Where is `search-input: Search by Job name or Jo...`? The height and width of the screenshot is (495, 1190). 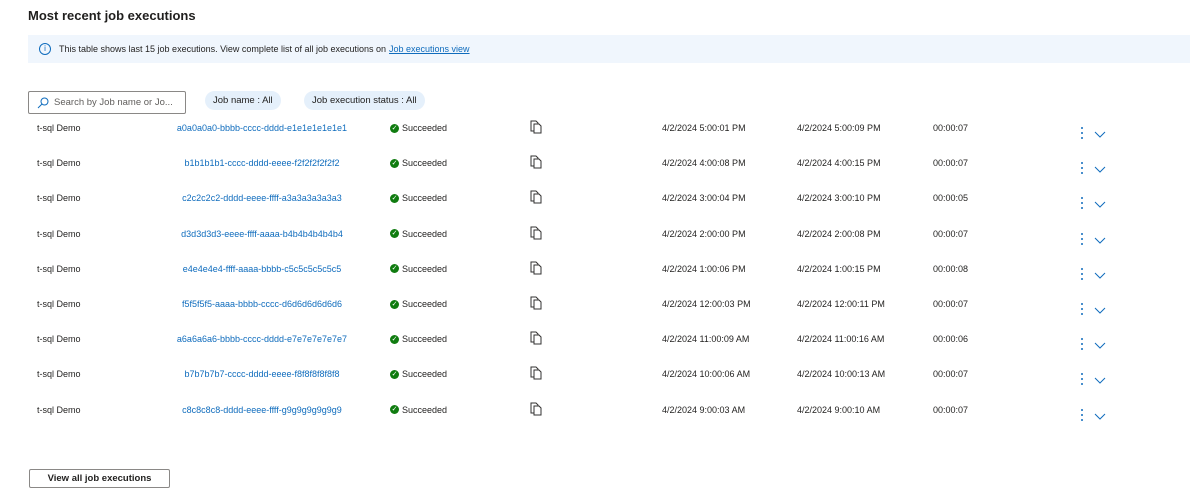
search-input: Search by Job name or Jo... is located at coordinates (107, 102).